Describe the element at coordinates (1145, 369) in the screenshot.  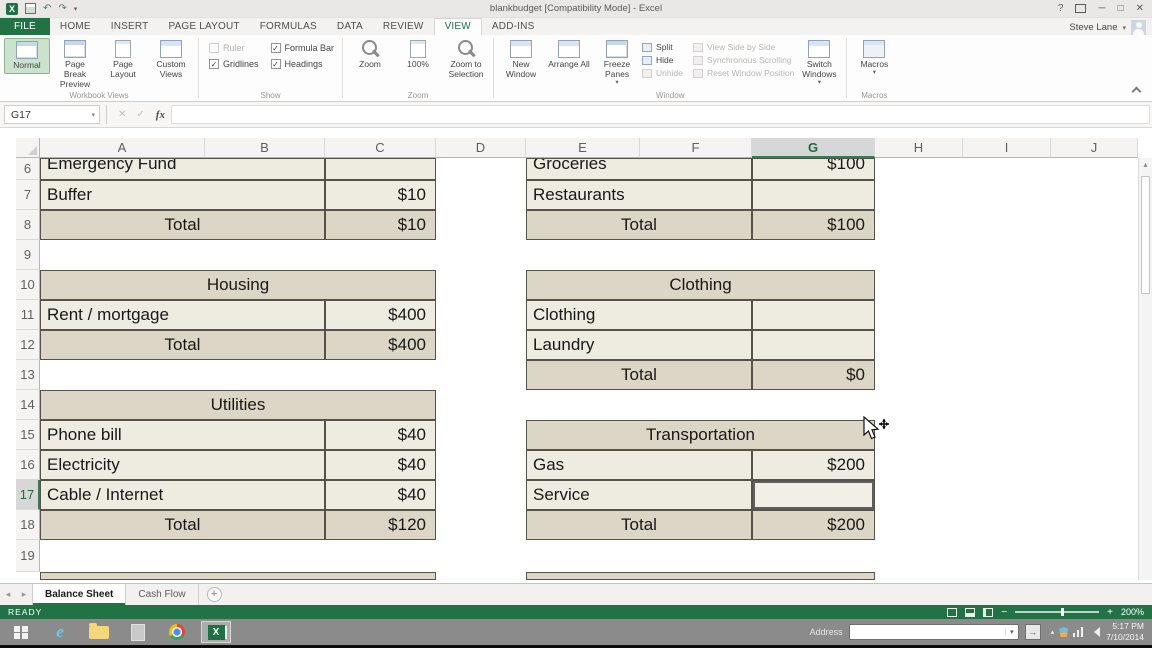
I see `vertical-scrollbar: ▴` at that location.